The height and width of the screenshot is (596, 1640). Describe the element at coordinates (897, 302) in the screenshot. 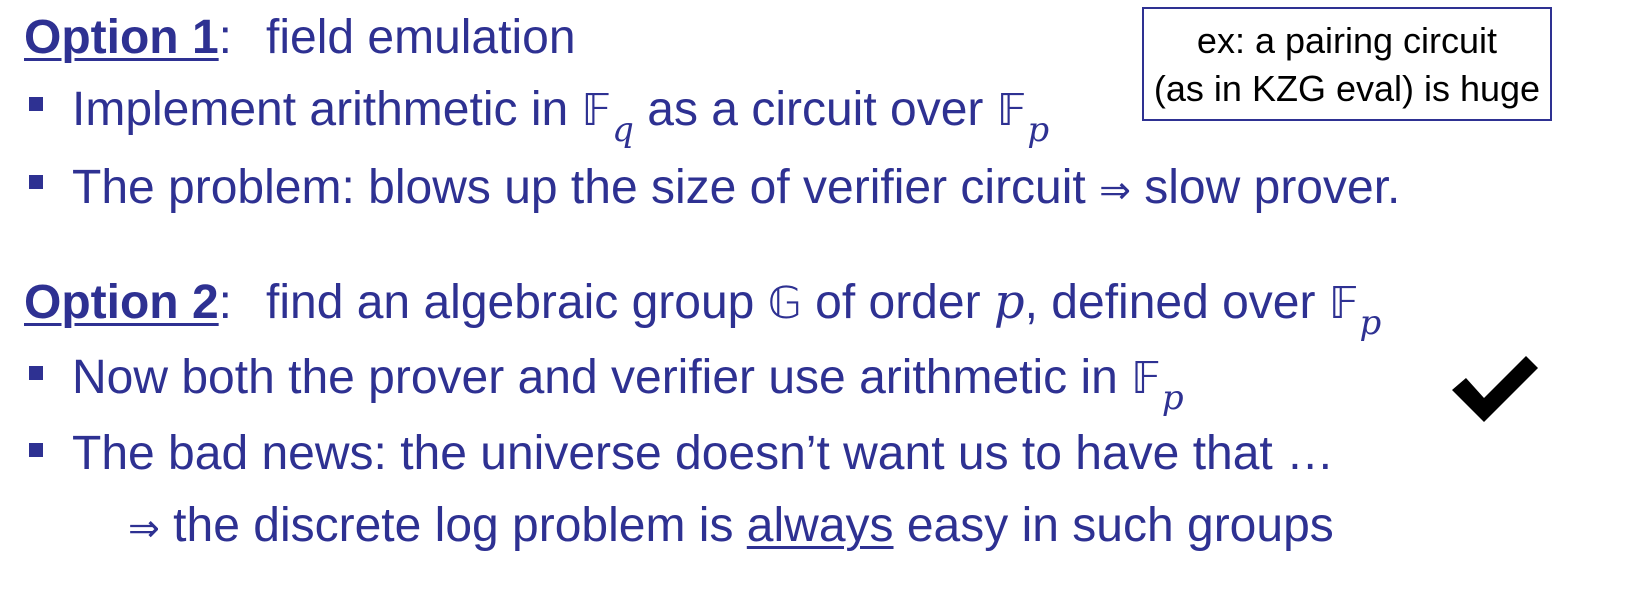

I see `option2-title-middle: of order` at that location.